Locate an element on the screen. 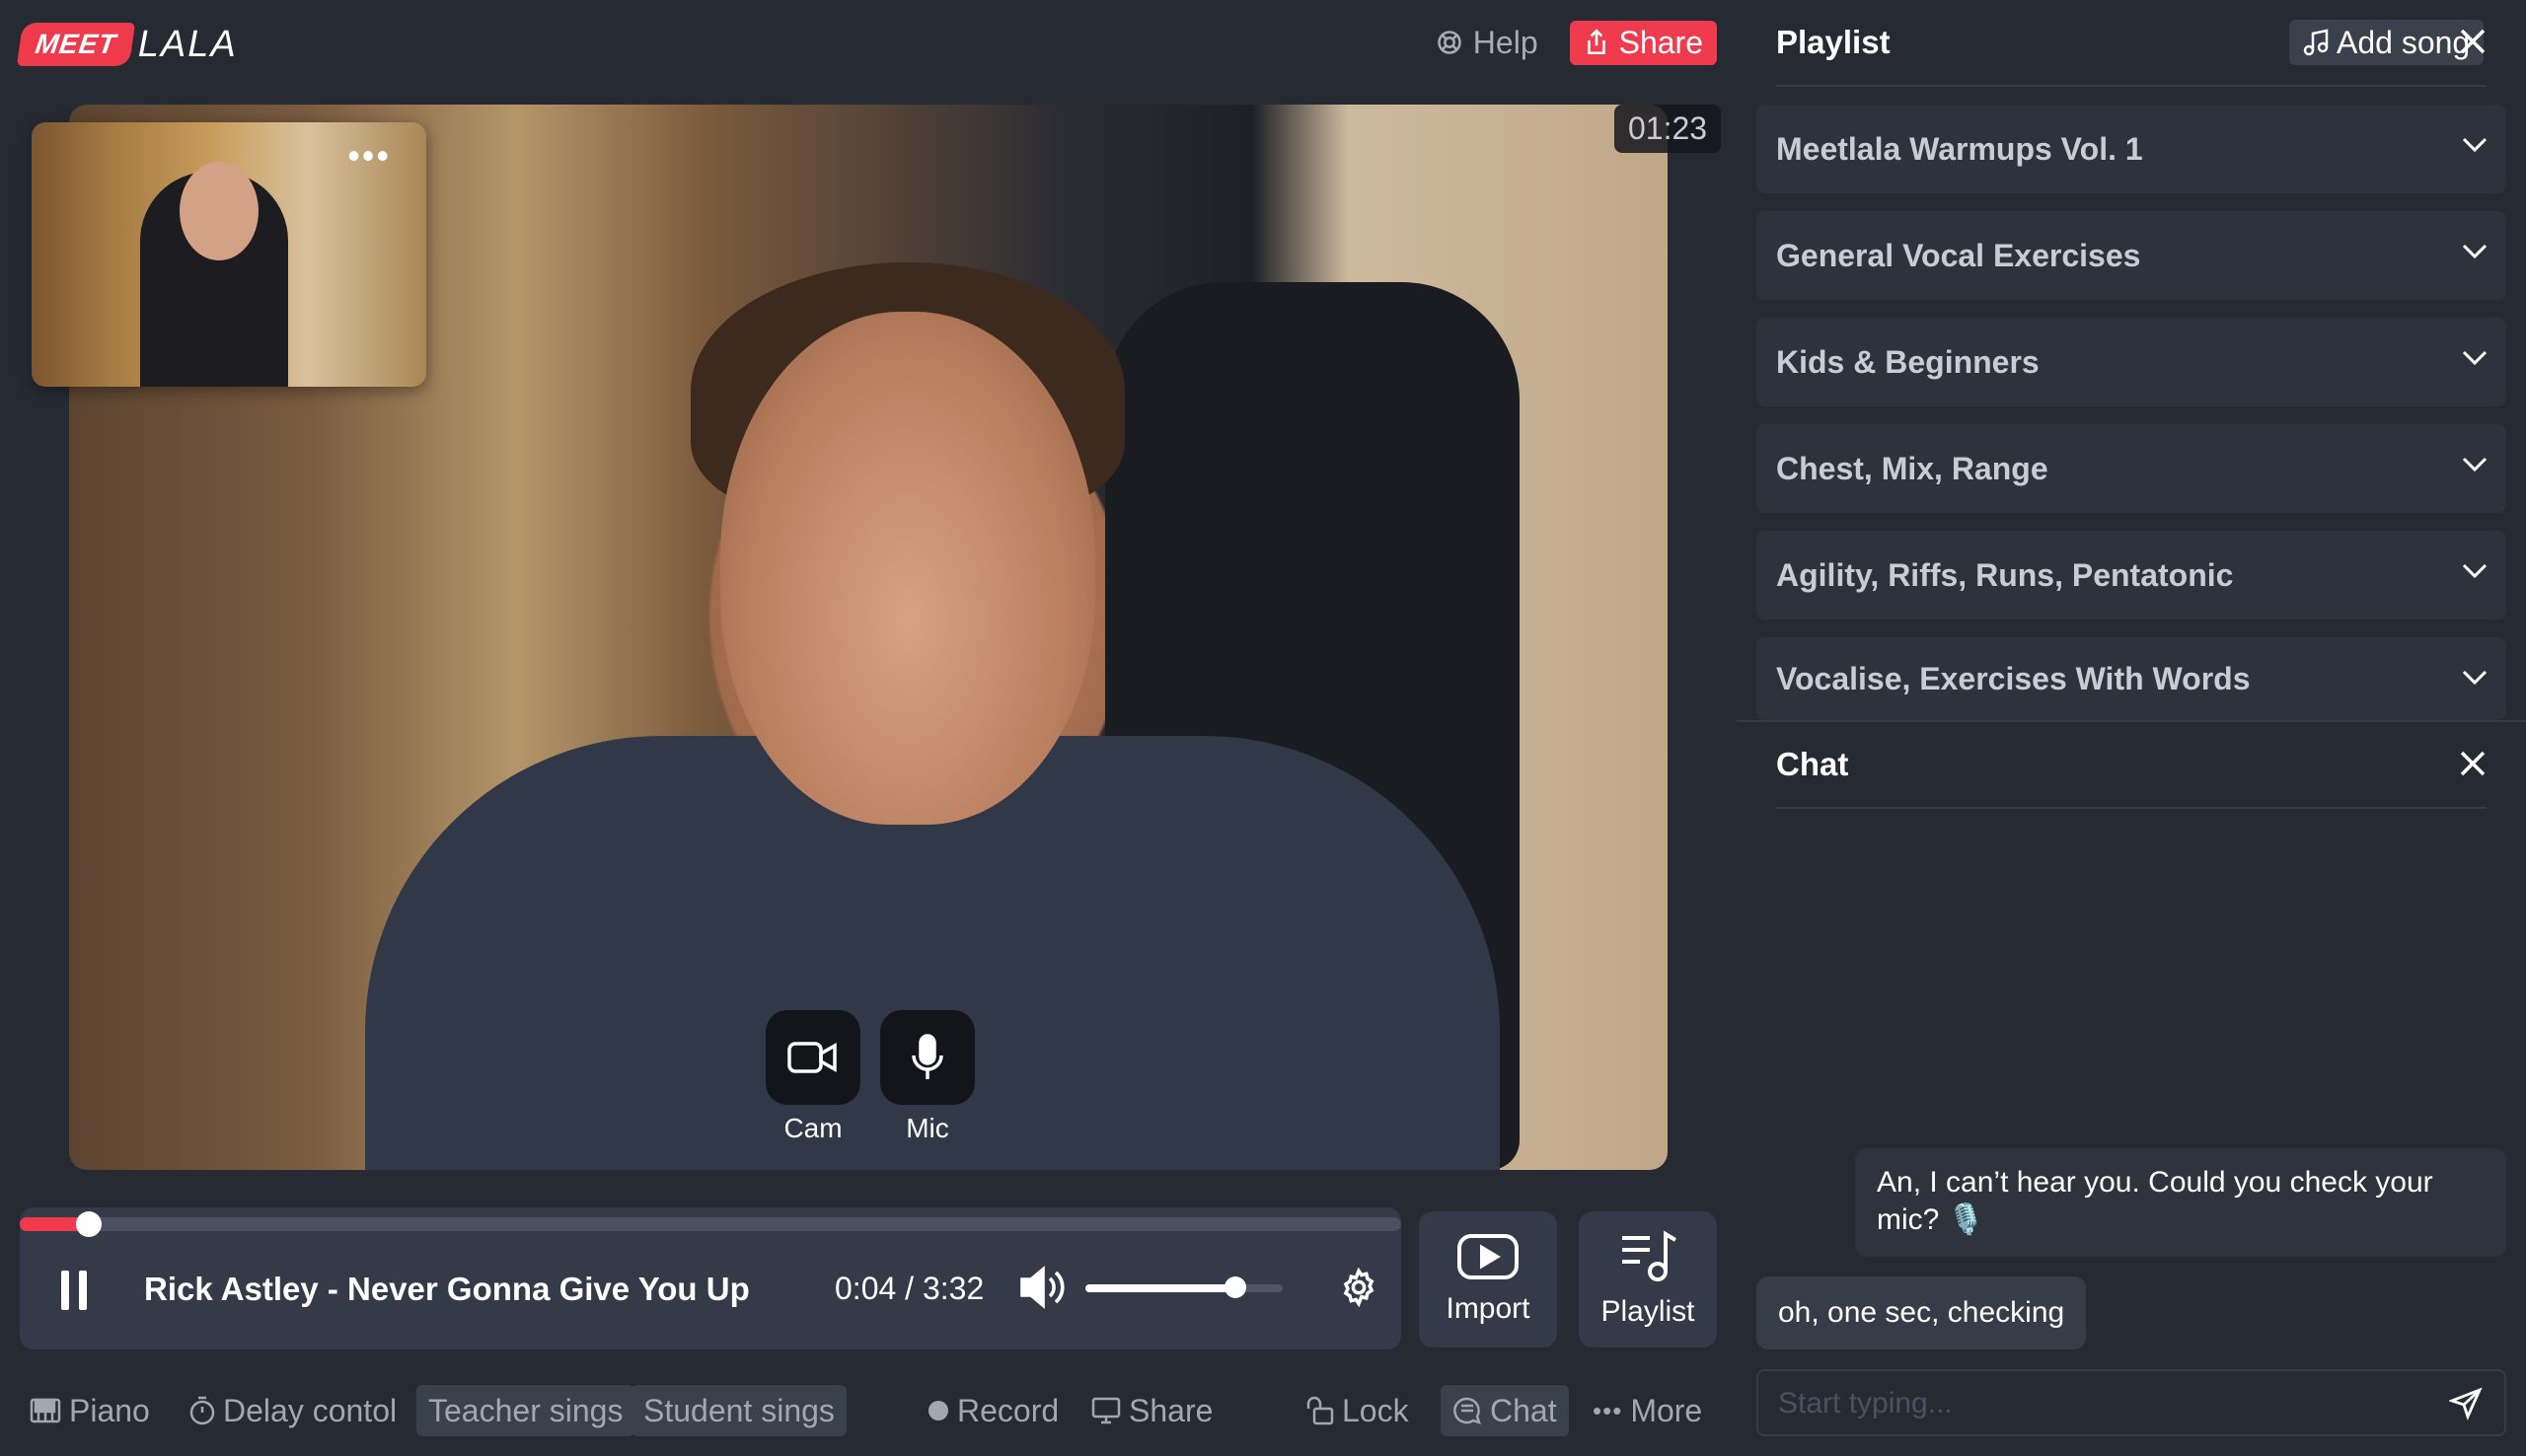  playlist-icon is located at coordinates (1649, 1255).